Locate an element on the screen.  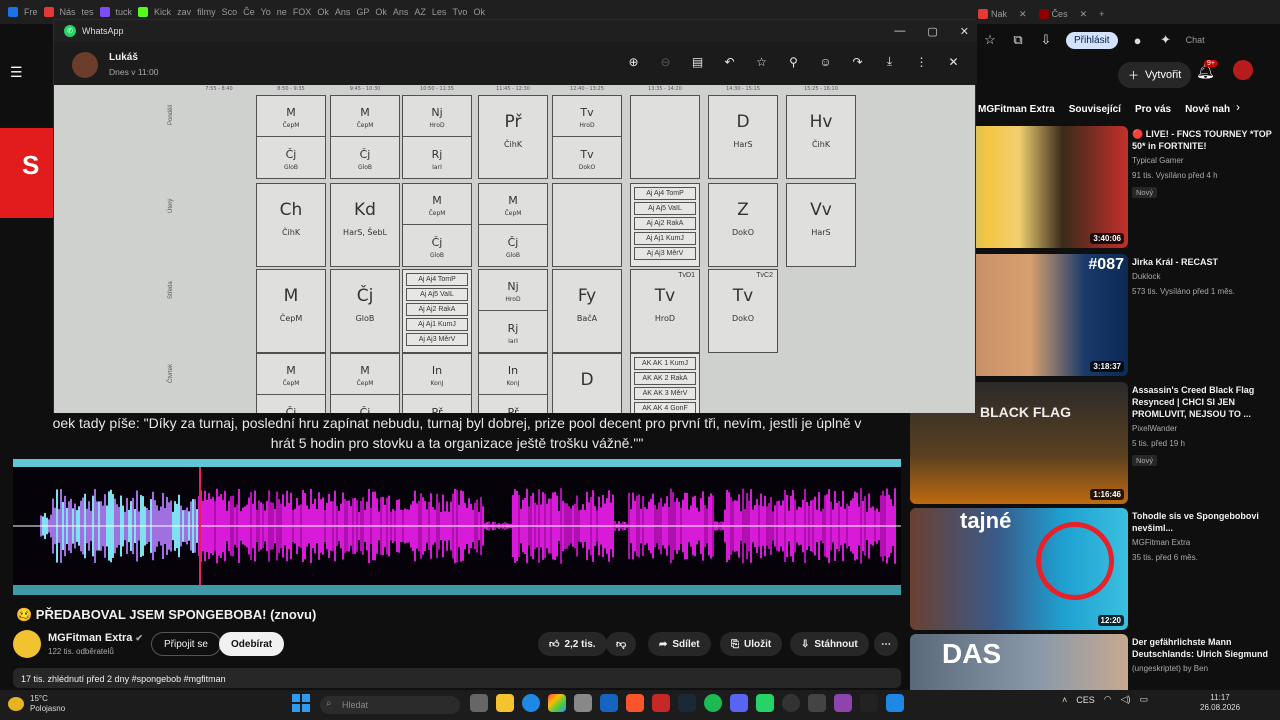
battery-icon: ▭ is located at coordinates (1144, 699).